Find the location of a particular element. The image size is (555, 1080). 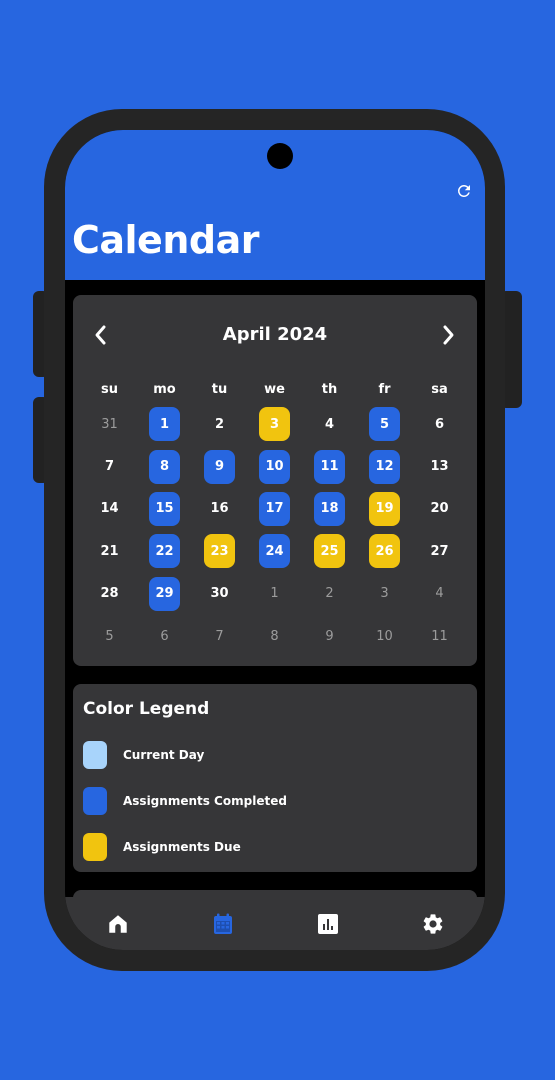

weekday-label: tu is located at coordinates (219, 389).